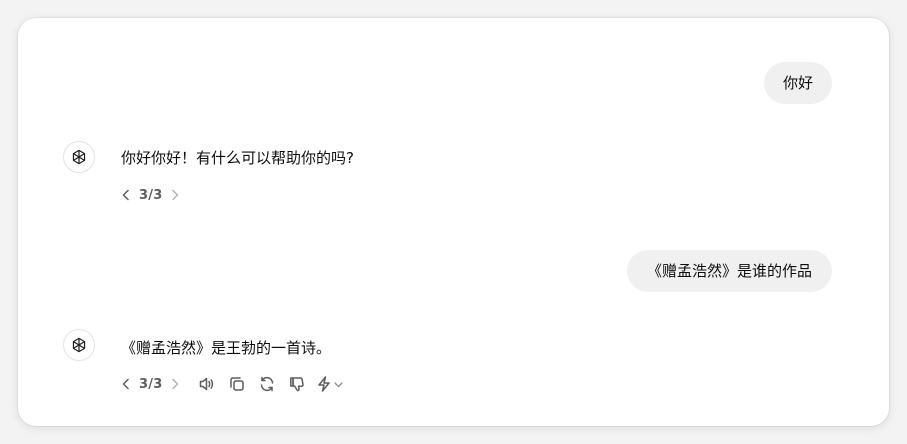  I want to click on assistant-message-text: 《赠孟浩然》是王勃的一首诗。, so click(226, 348).